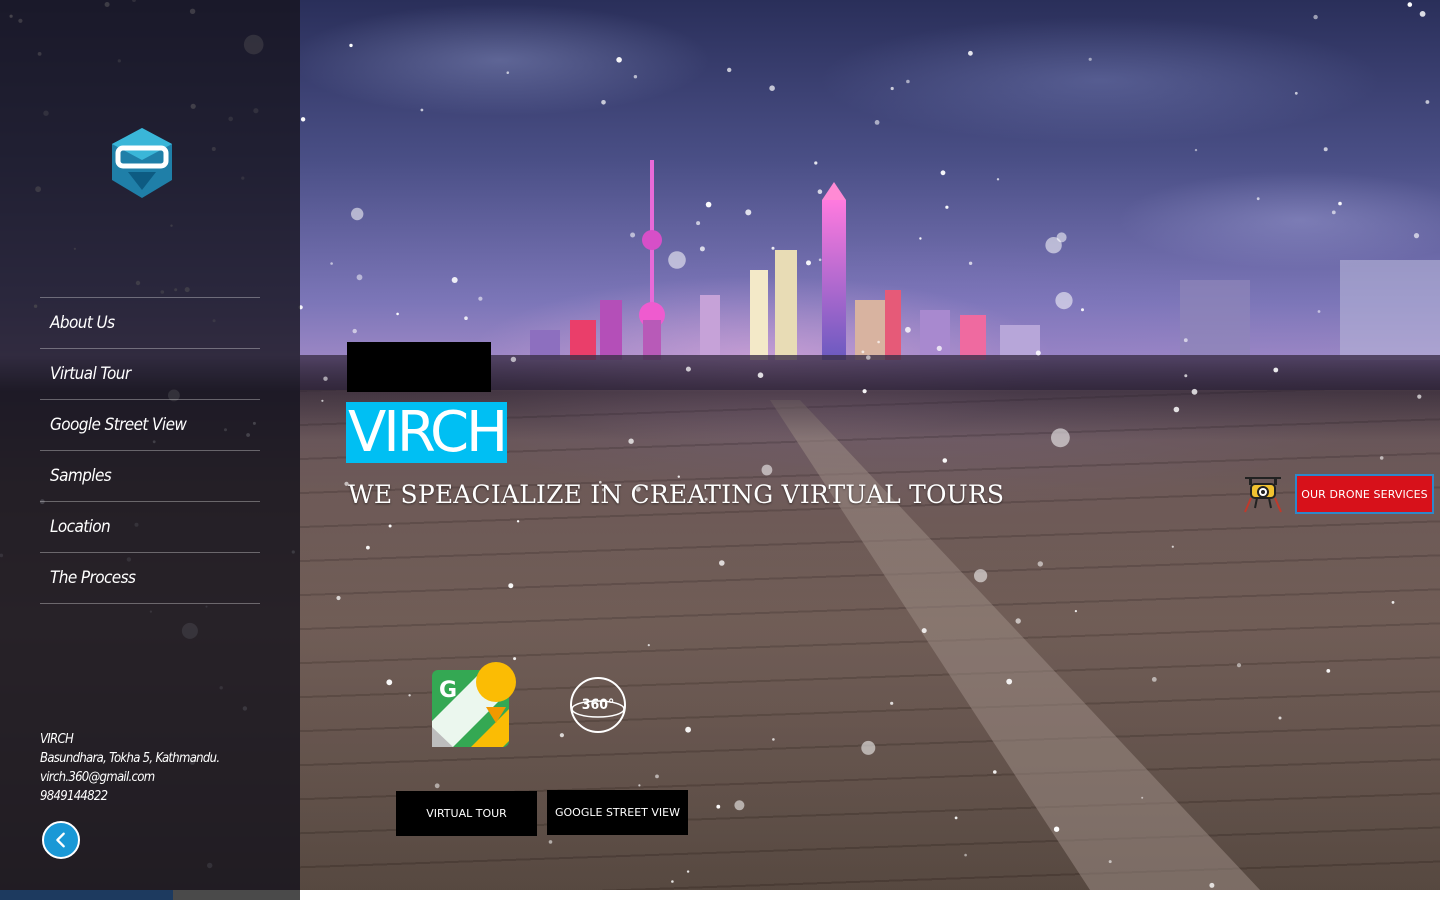 This screenshot has height=900, width=1440. What do you see at coordinates (1364, 494) in the screenshot?
I see `drone-services-button: OUR DRONE SERVICES` at bounding box center [1364, 494].